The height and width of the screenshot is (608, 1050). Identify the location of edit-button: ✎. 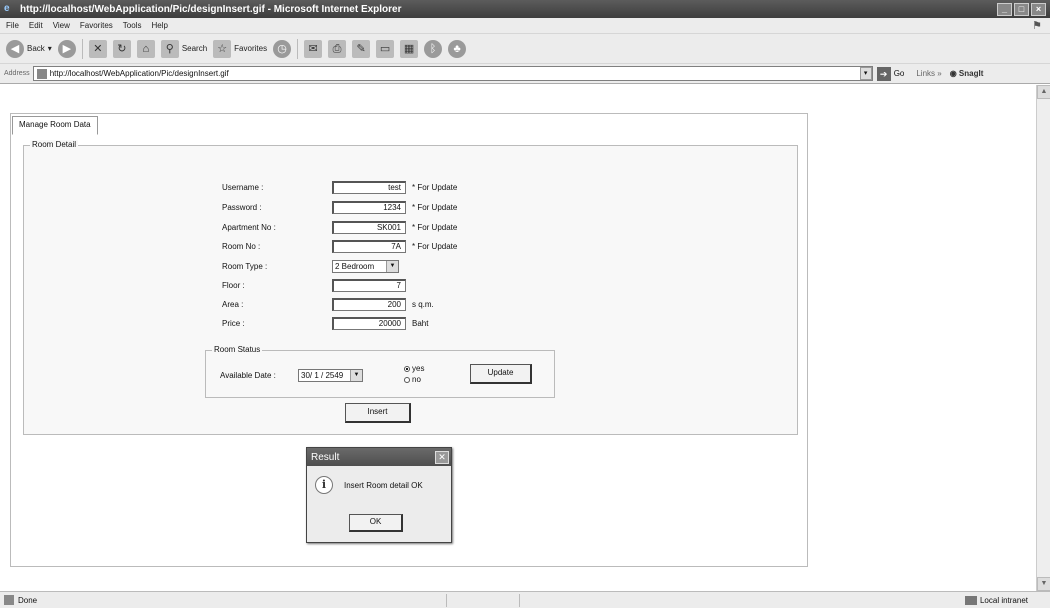
(361, 48).